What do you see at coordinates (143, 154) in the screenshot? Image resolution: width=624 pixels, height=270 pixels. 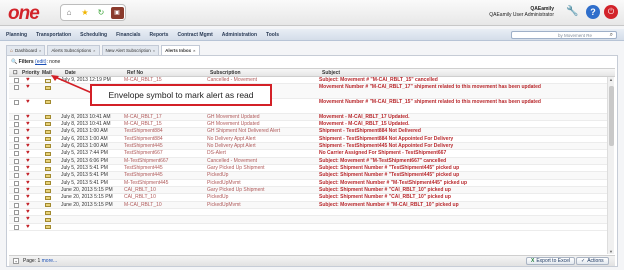 I see `row-ref: TestShipment667` at bounding box center [143, 154].